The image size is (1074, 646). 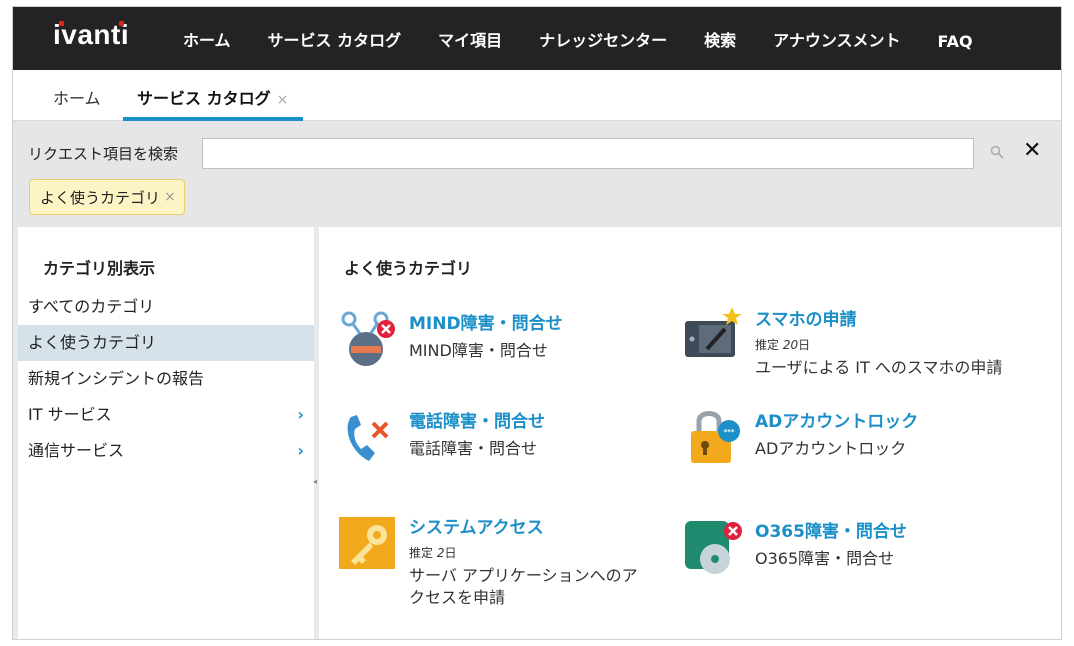 What do you see at coordinates (204, 98) in the screenshot?
I see `tab-service-catalog-label: サービス カタログ` at bounding box center [204, 98].